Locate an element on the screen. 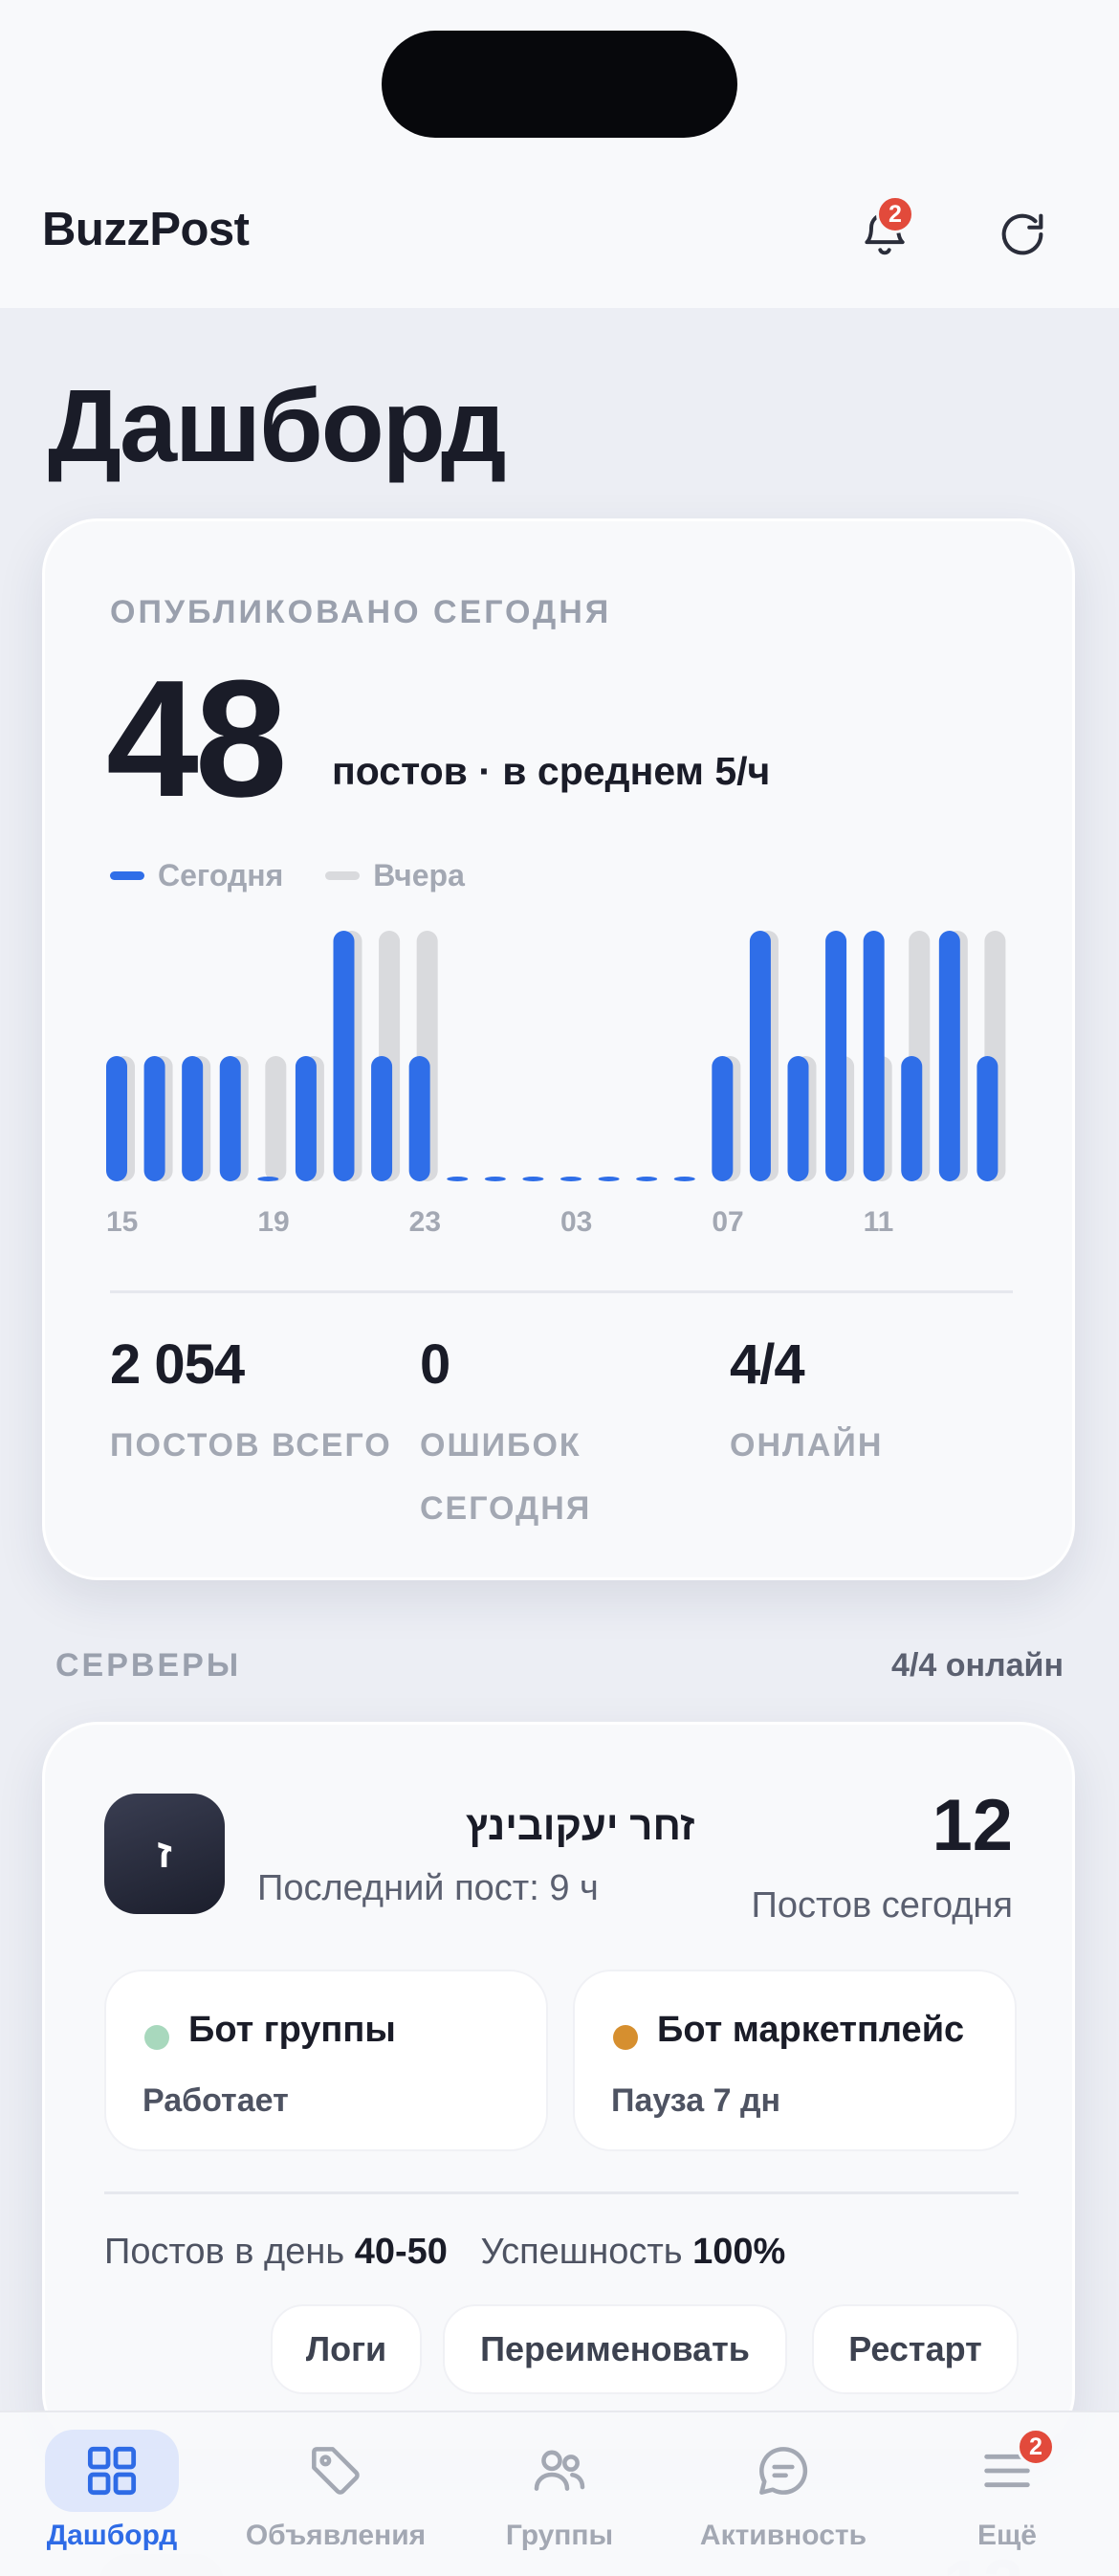 The height and width of the screenshot is (2576, 1119). chat-icon is located at coordinates (783, 2471).